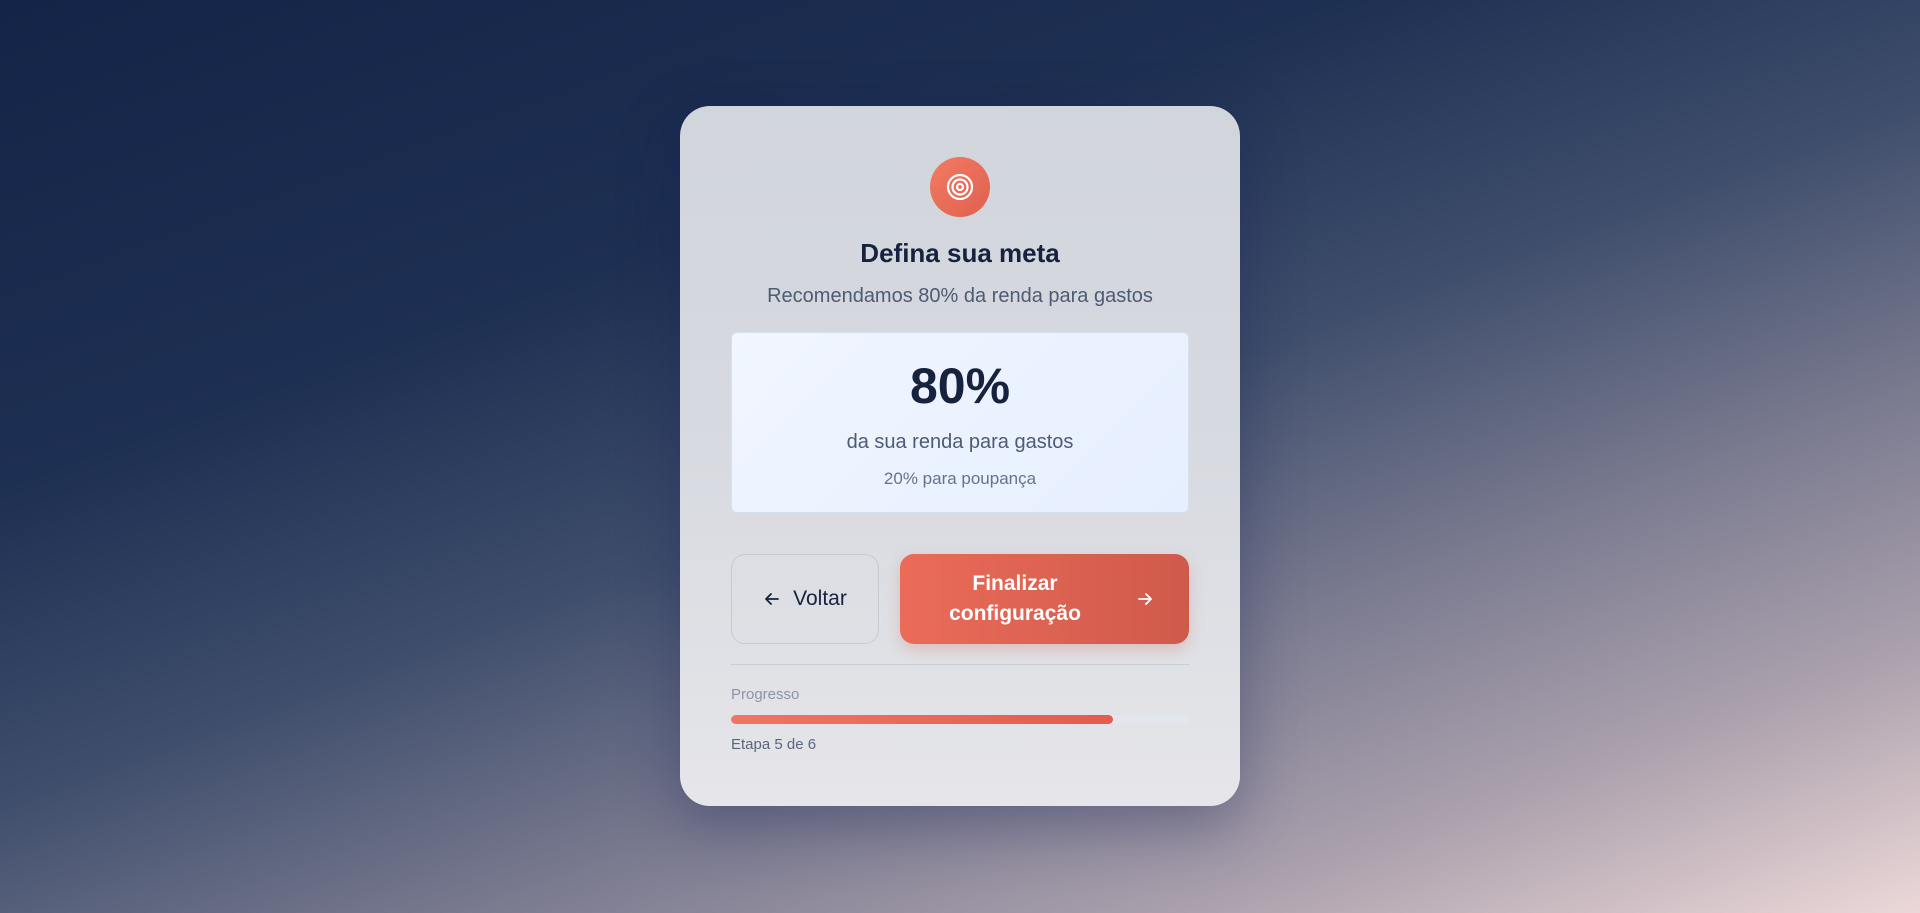 This screenshot has width=1920, height=913. Describe the element at coordinates (774, 744) in the screenshot. I see `step-indicator: Etapa 5 de 6` at that location.